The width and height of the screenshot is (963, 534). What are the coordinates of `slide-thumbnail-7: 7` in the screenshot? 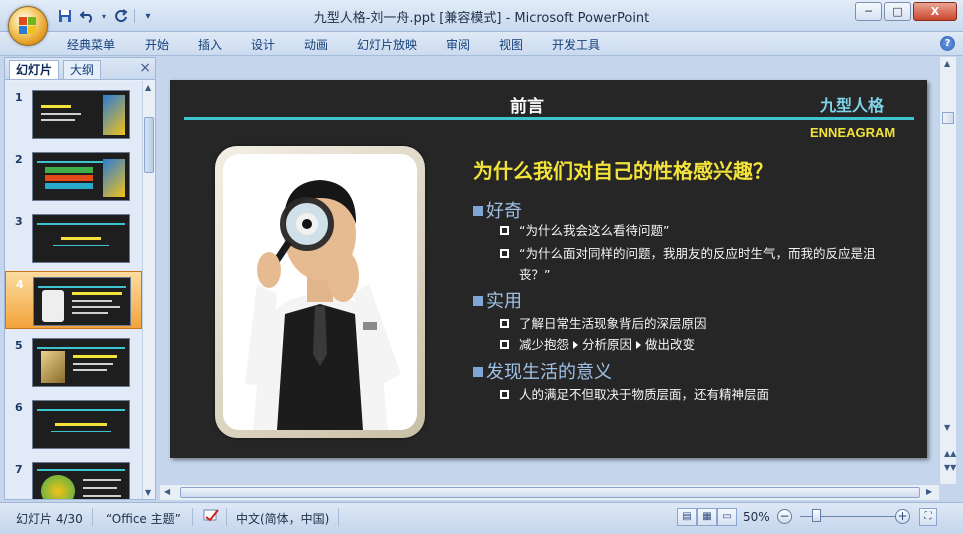 It's located at (73, 478).